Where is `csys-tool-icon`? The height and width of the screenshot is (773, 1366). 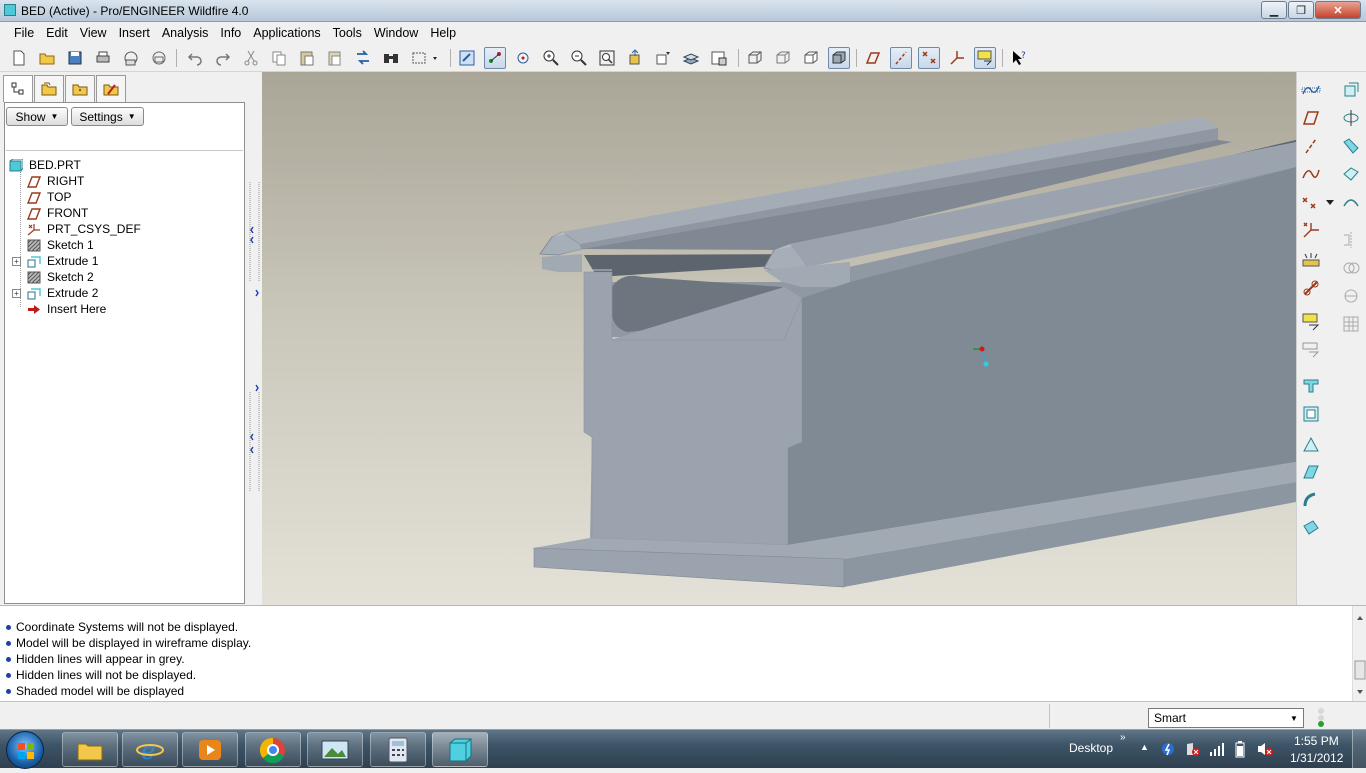
csys-tool-icon is located at coordinates (1311, 230).